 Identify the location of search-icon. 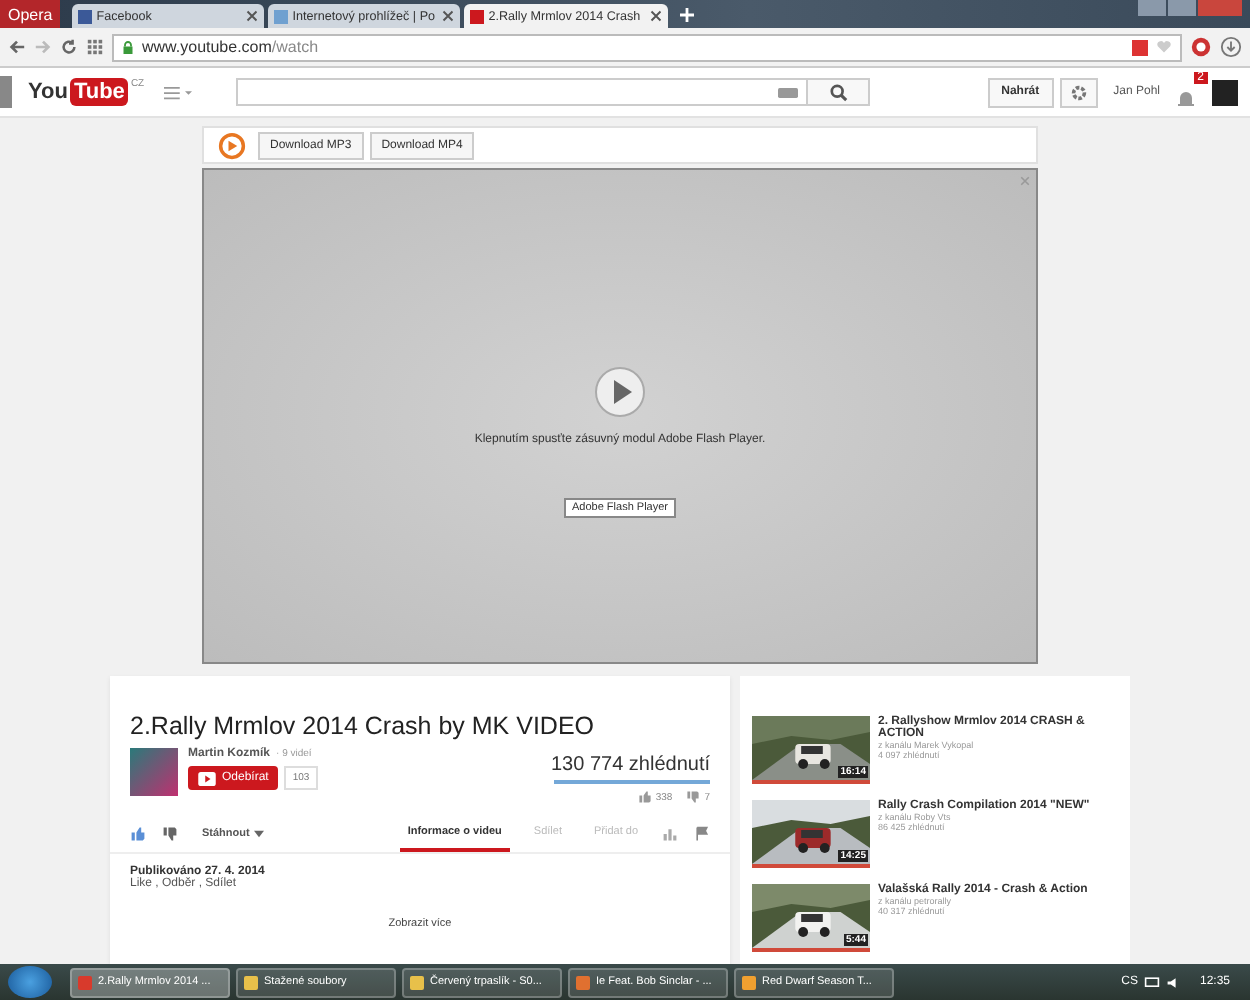
(838, 92).